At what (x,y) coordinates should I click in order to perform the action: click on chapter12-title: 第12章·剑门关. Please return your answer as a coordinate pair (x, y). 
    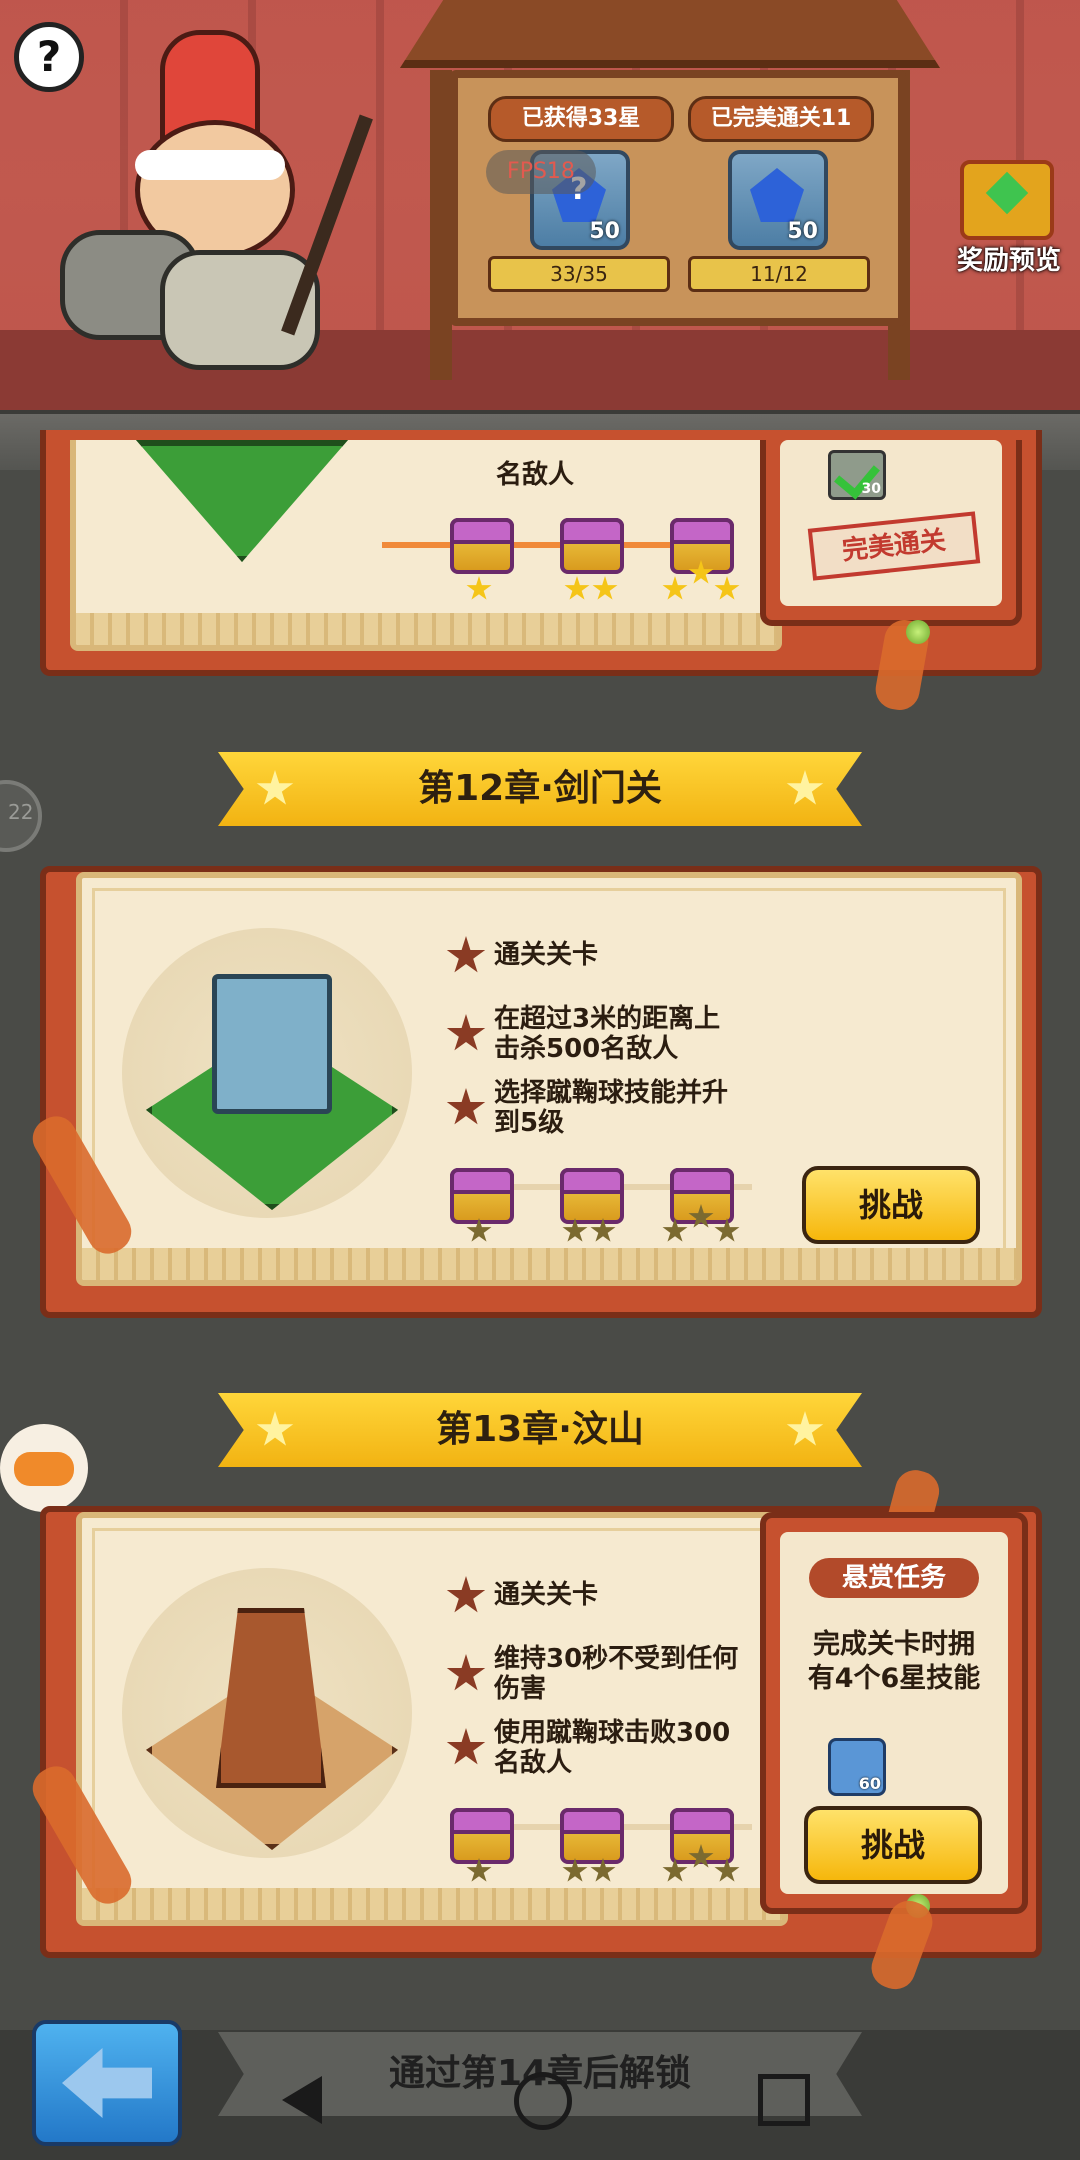
    Looking at the image, I should click on (540, 788).